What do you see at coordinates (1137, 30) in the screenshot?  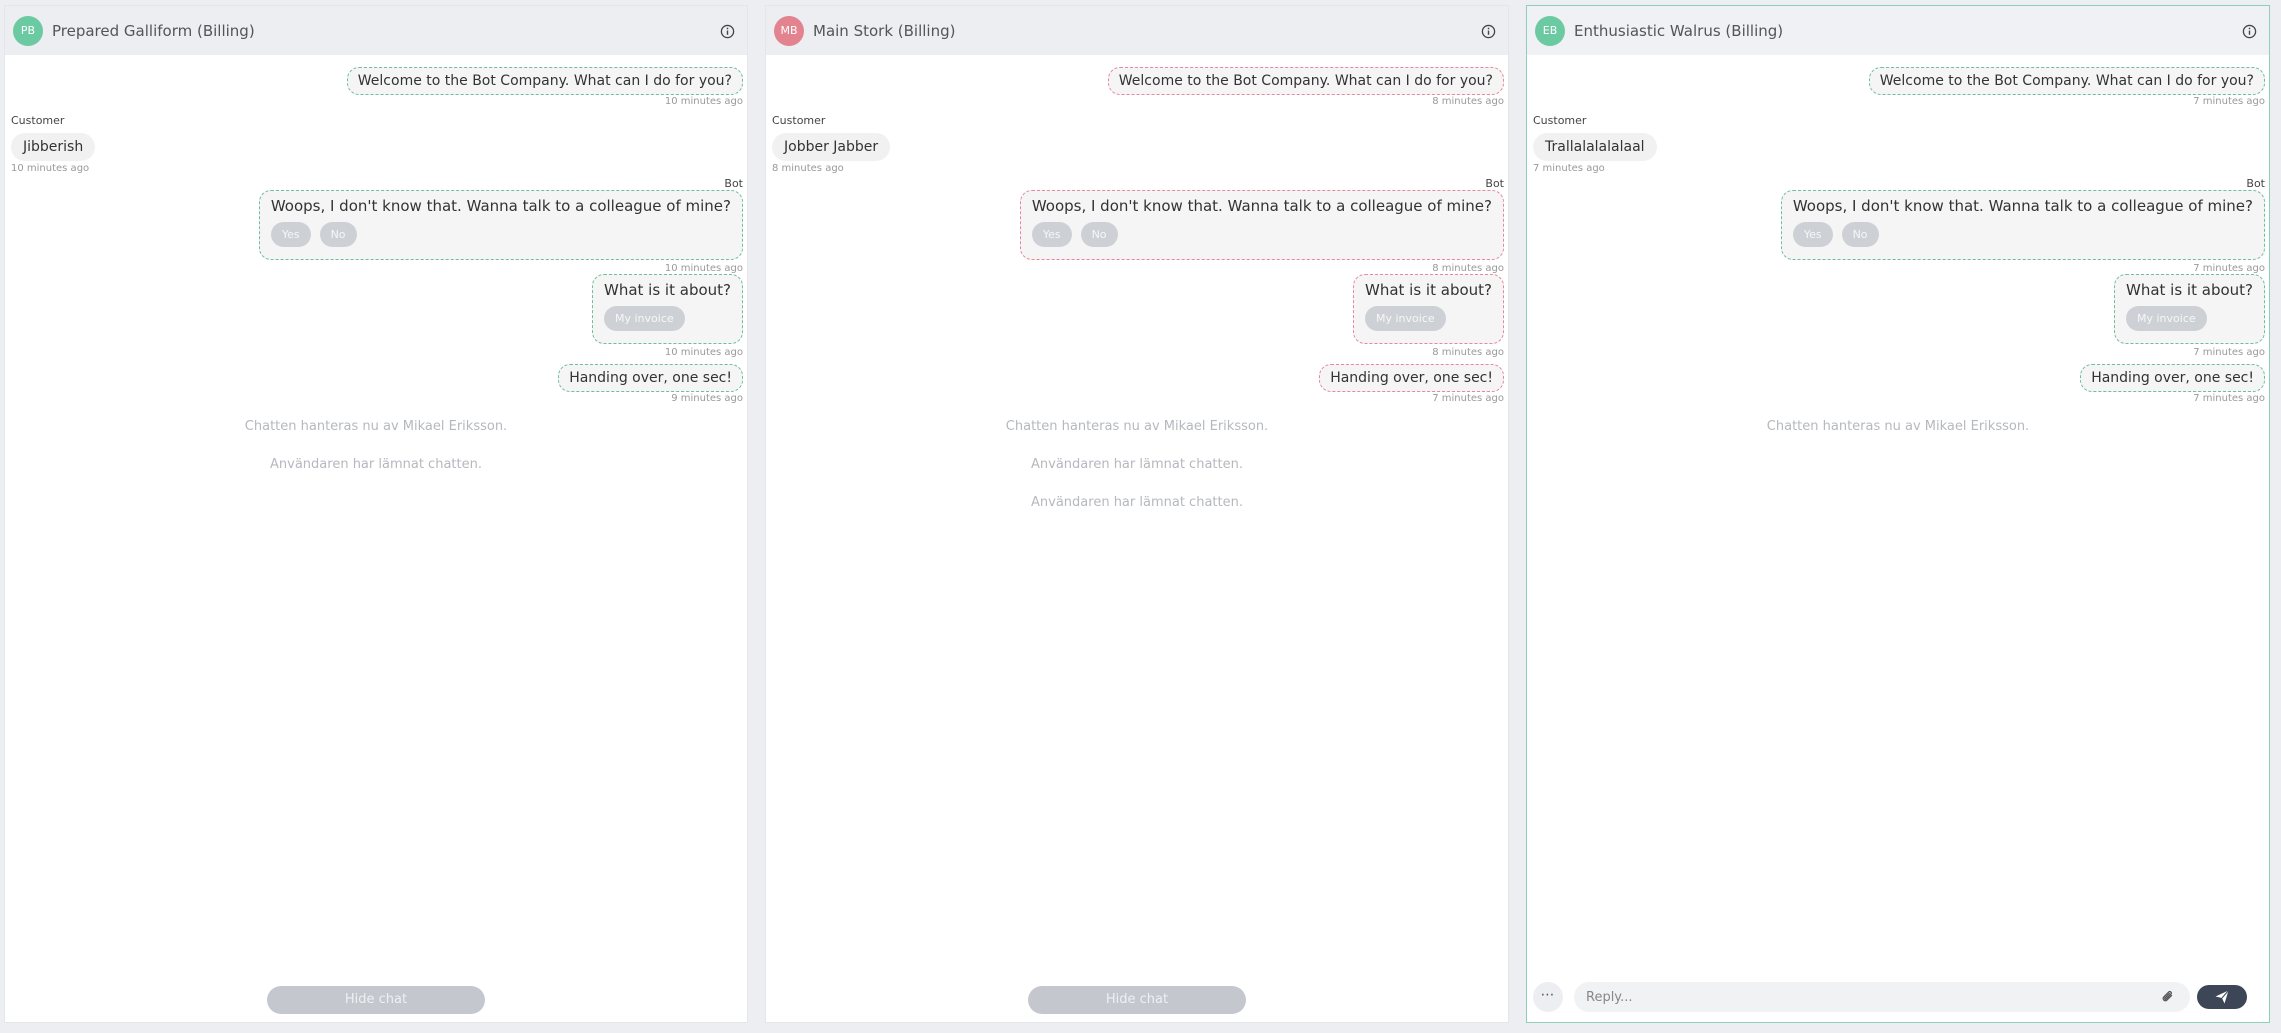 I see `chat-header: MB Main Stork (Billing)` at bounding box center [1137, 30].